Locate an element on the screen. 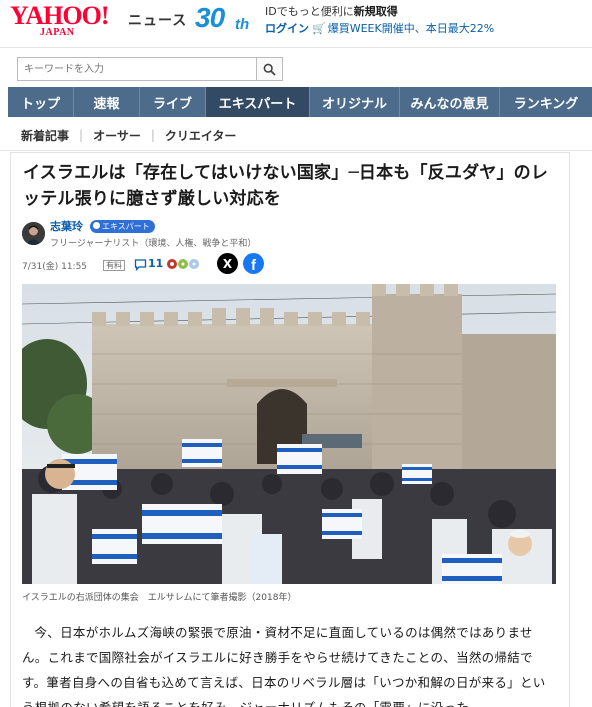 The image size is (592, 707). article-date: 7/31(金) 11:55 is located at coordinates (55, 267).